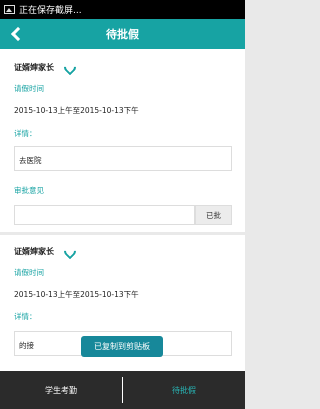 This screenshot has height=409, width=320. I want to click on back-icon, so click(16, 34).